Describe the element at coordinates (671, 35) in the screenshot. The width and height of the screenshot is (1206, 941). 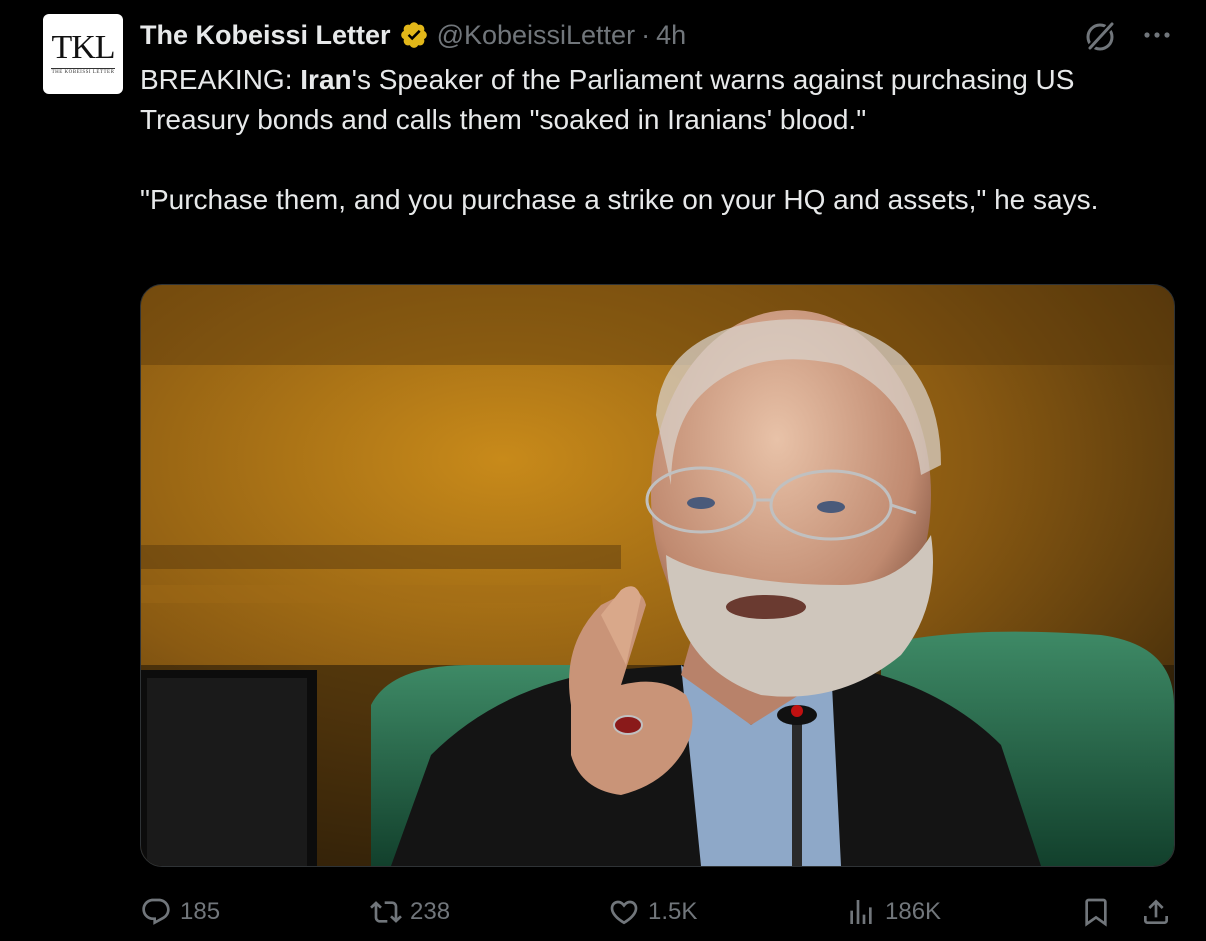
I see `timestamp: 4h` at that location.